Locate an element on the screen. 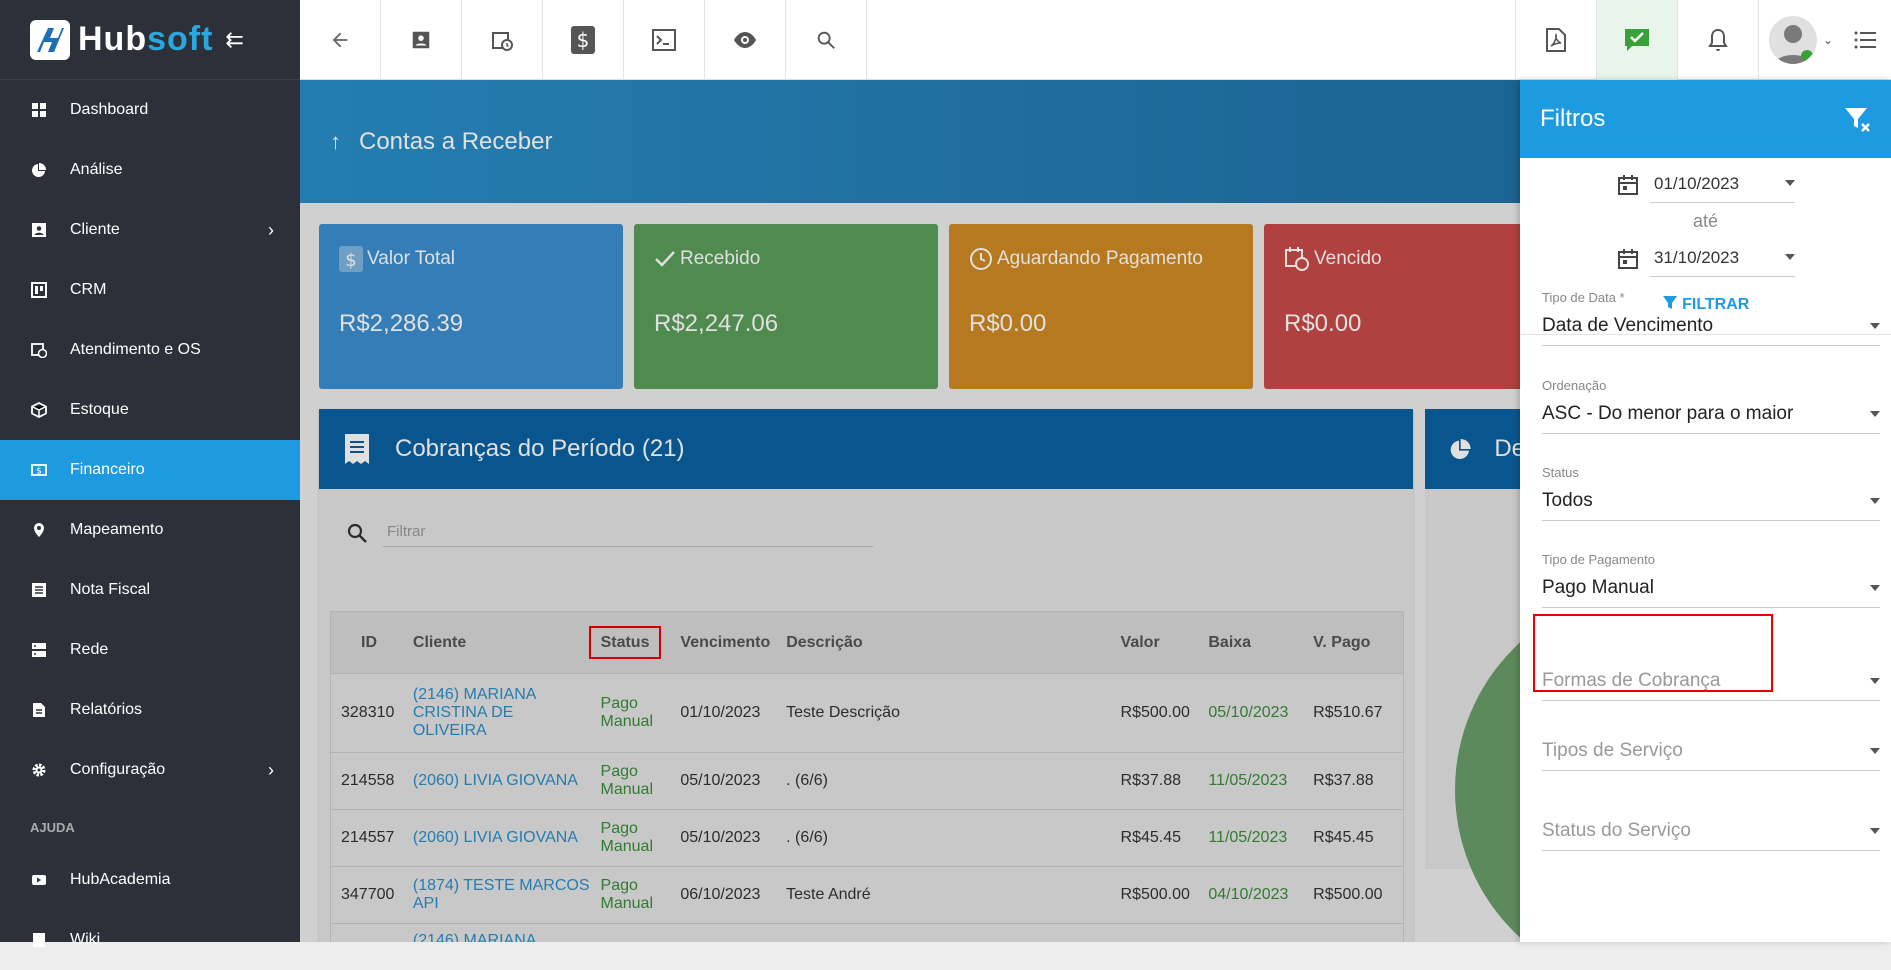 The image size is (1891, 970). clear-filter-icon is located at coordinates (1857, 119).